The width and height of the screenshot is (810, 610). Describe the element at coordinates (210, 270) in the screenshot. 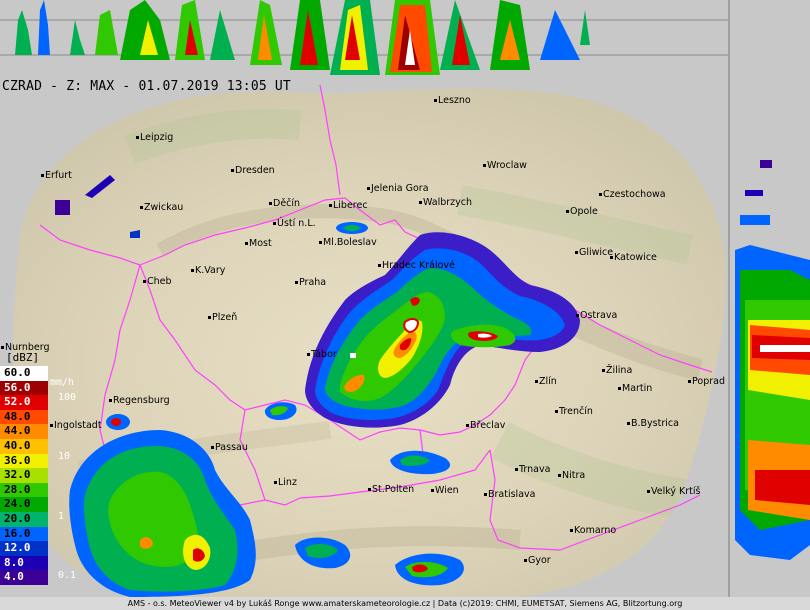

I see `city-label: K.Vary` at that location.